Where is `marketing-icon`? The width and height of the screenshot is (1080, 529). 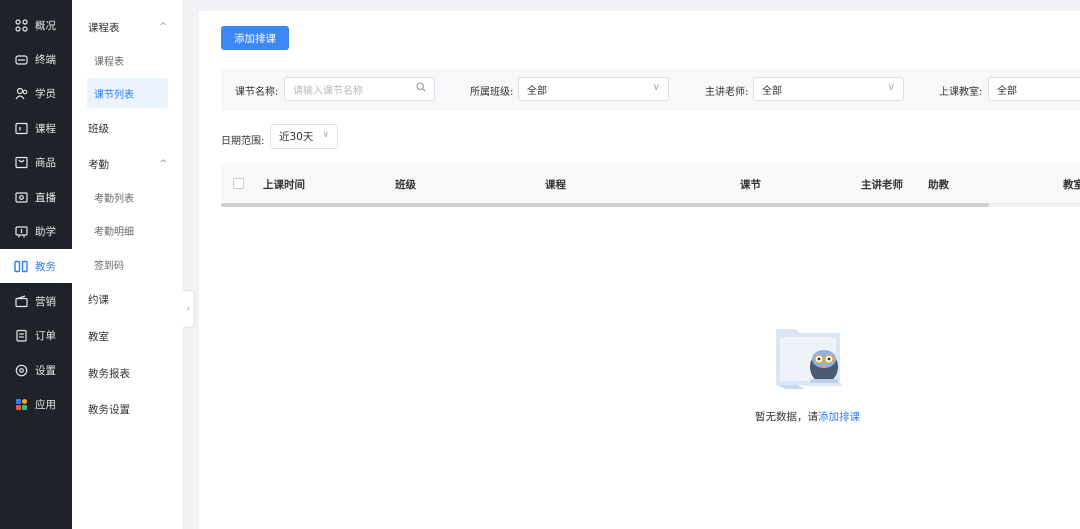 marketing-icon is located at coordinates (21, 301).